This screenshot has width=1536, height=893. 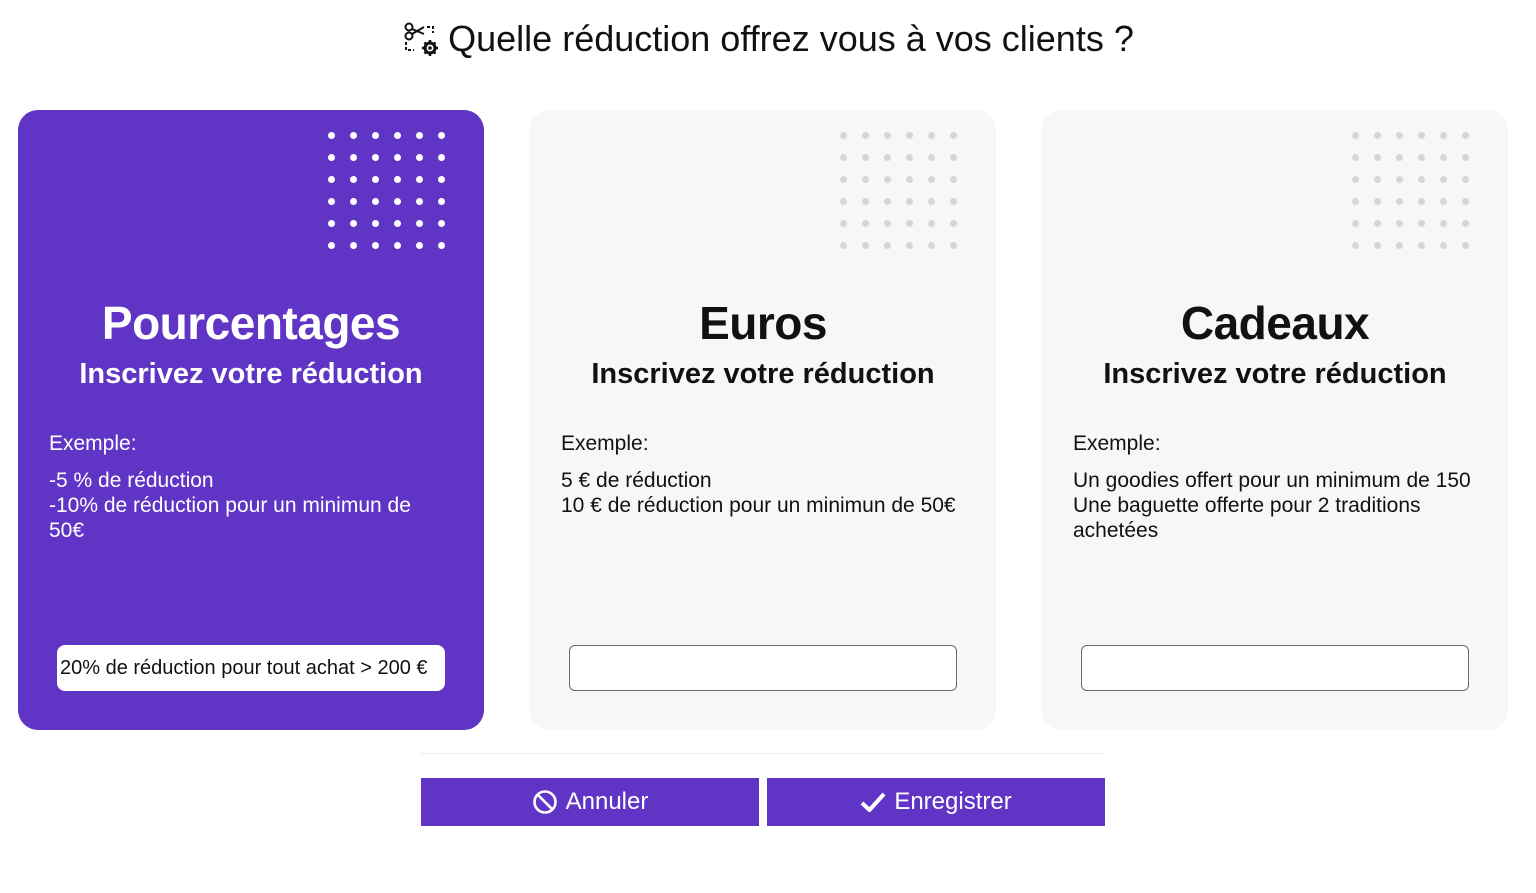 What do you see at coordinates (636, 480) in the screenshot?
I see `example-line: 5 € de réduction` at bounding box center [636, 480].